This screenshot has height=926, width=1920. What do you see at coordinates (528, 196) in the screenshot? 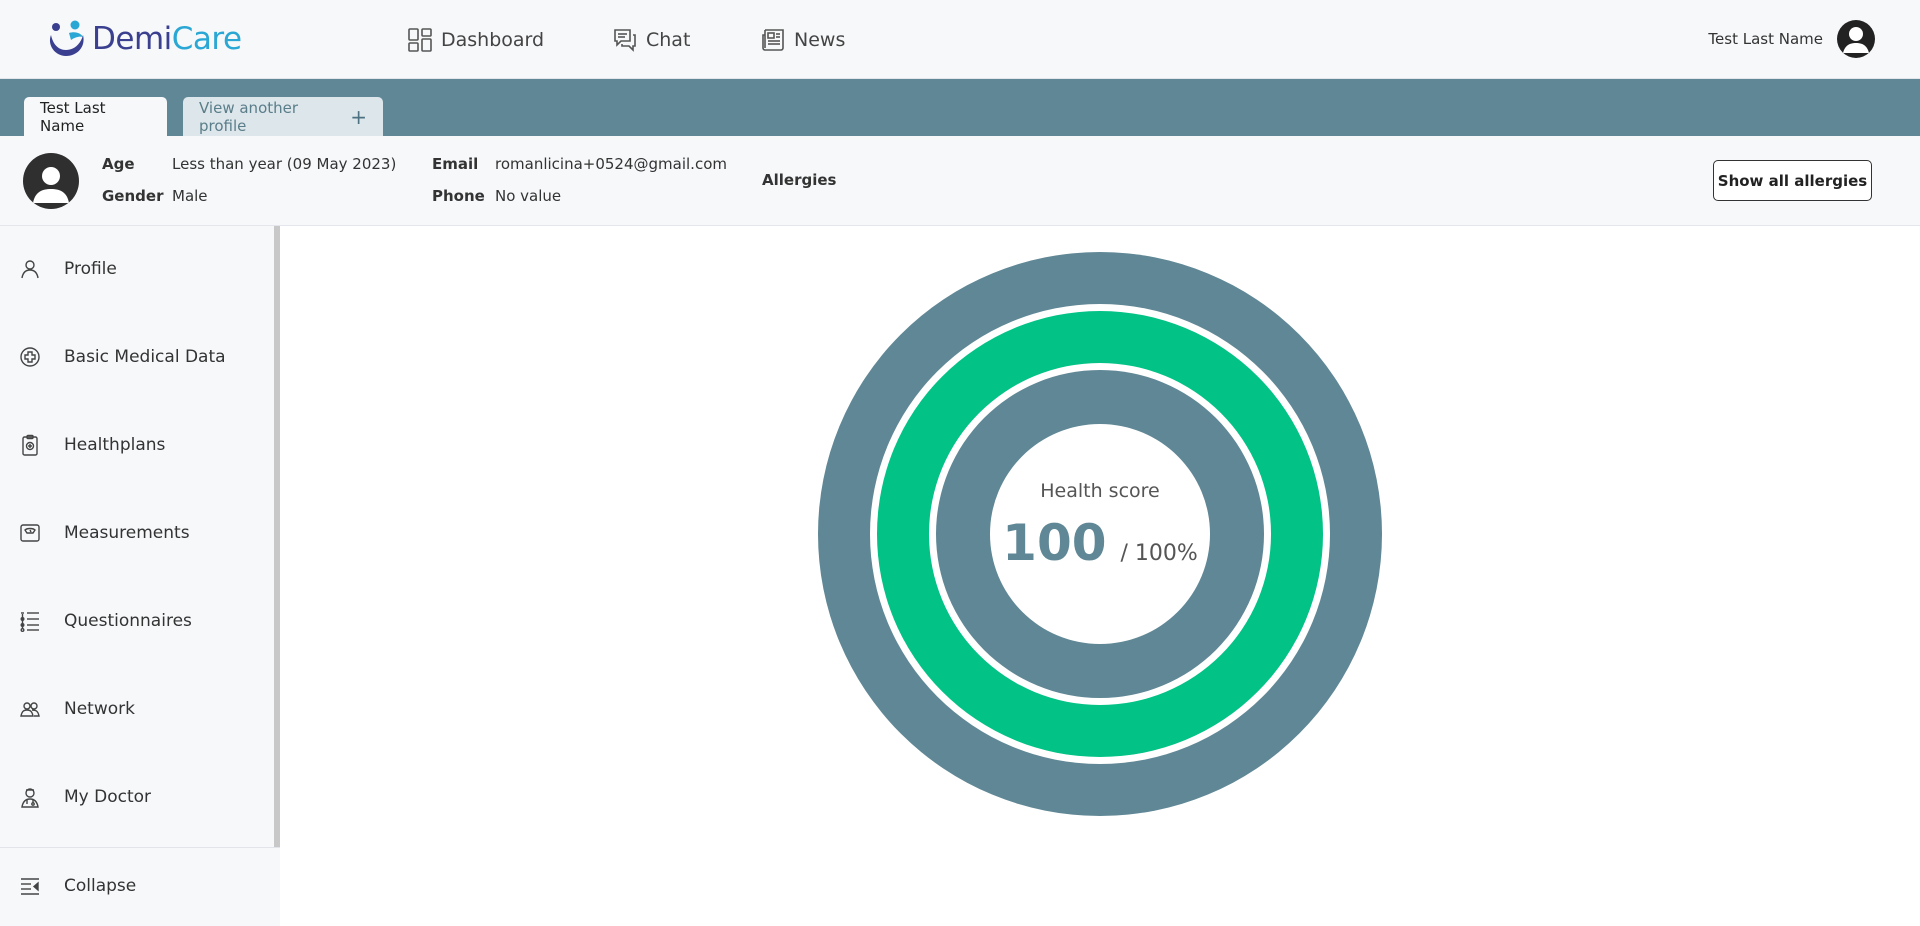
I see `phone-value: No value` at bounding box center [528, 196].